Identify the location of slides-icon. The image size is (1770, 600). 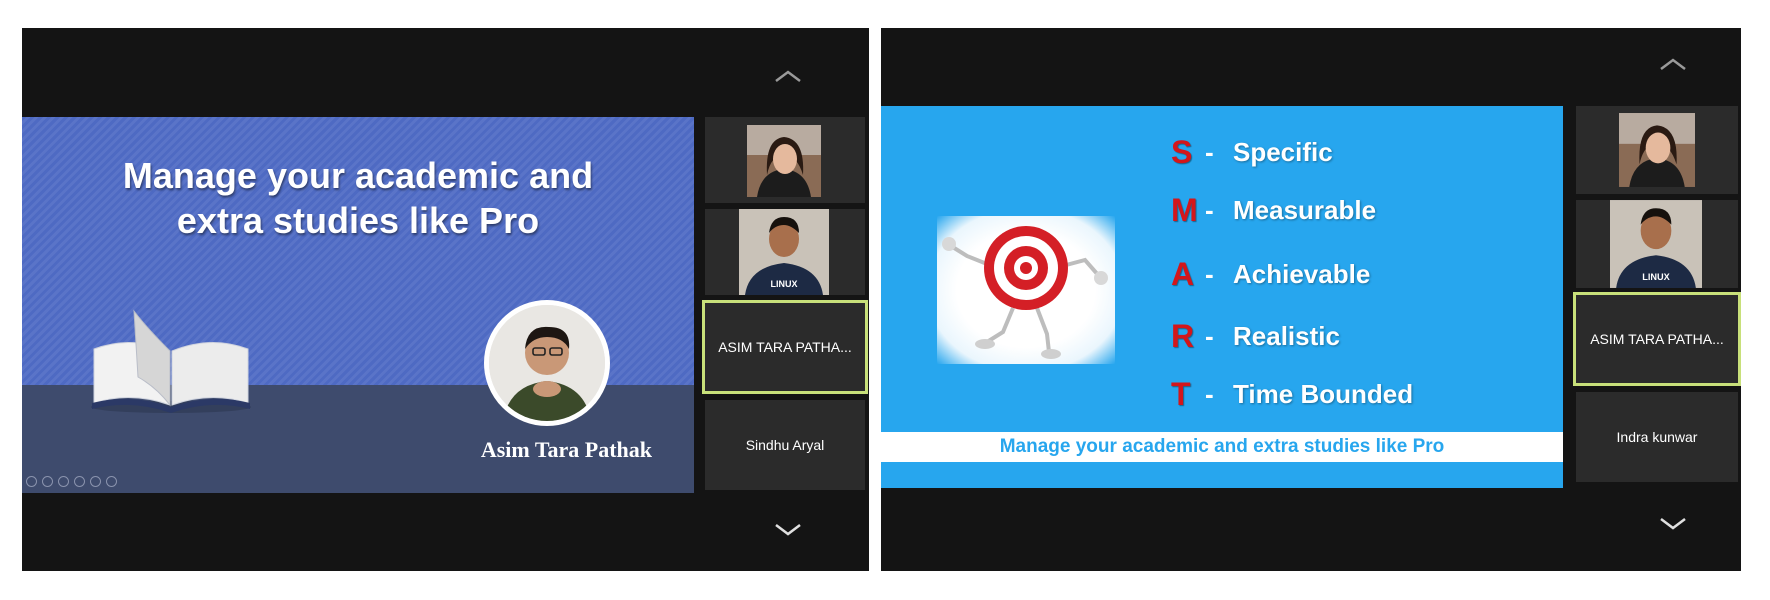
(79, 481).